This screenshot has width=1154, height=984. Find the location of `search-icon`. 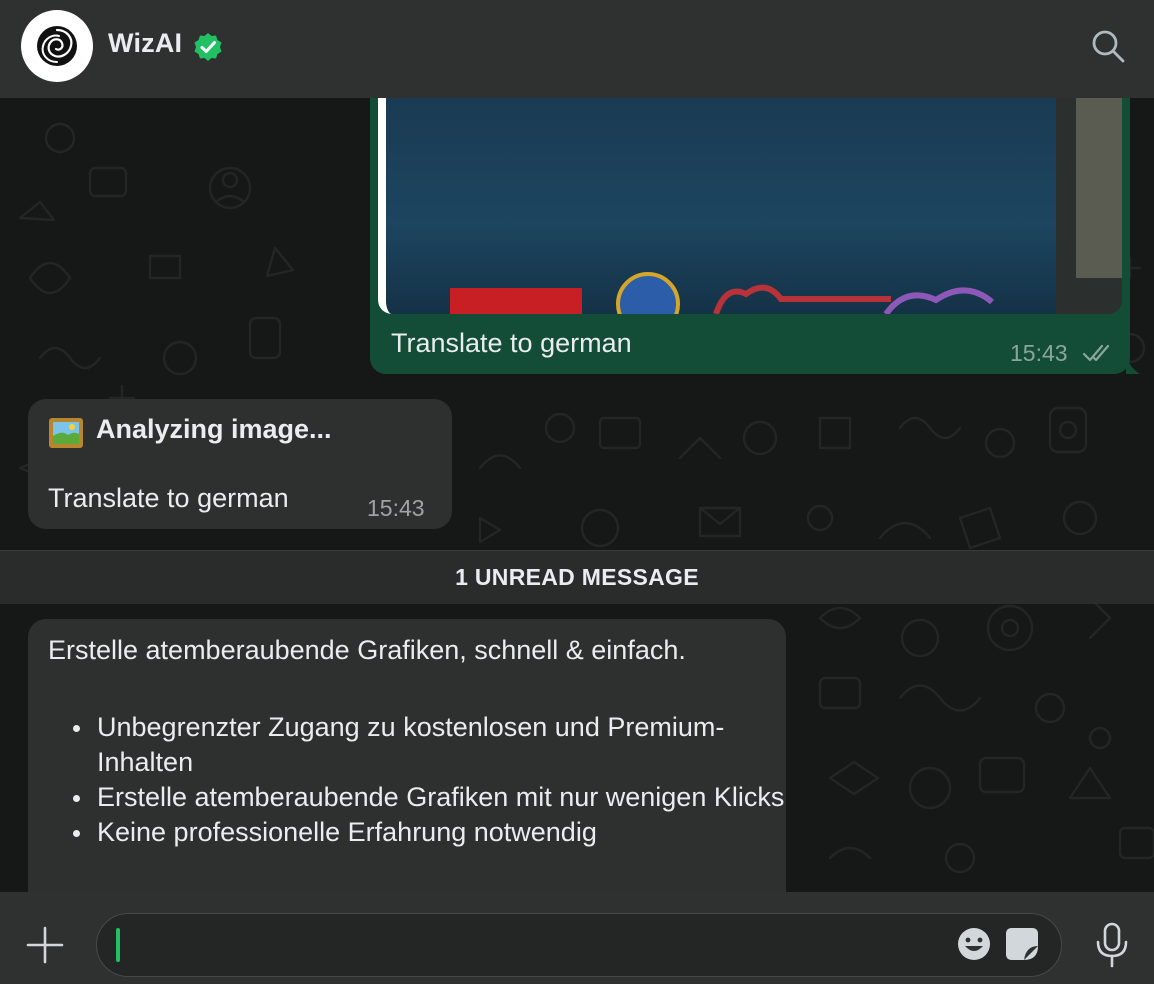

search-icon is located at coordinates (1108, 46).